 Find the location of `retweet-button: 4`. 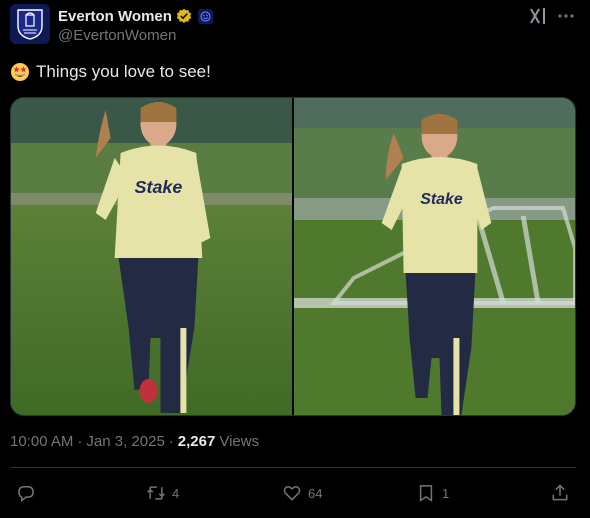

retweet-button: 4 is located at coordinates (162, 493).